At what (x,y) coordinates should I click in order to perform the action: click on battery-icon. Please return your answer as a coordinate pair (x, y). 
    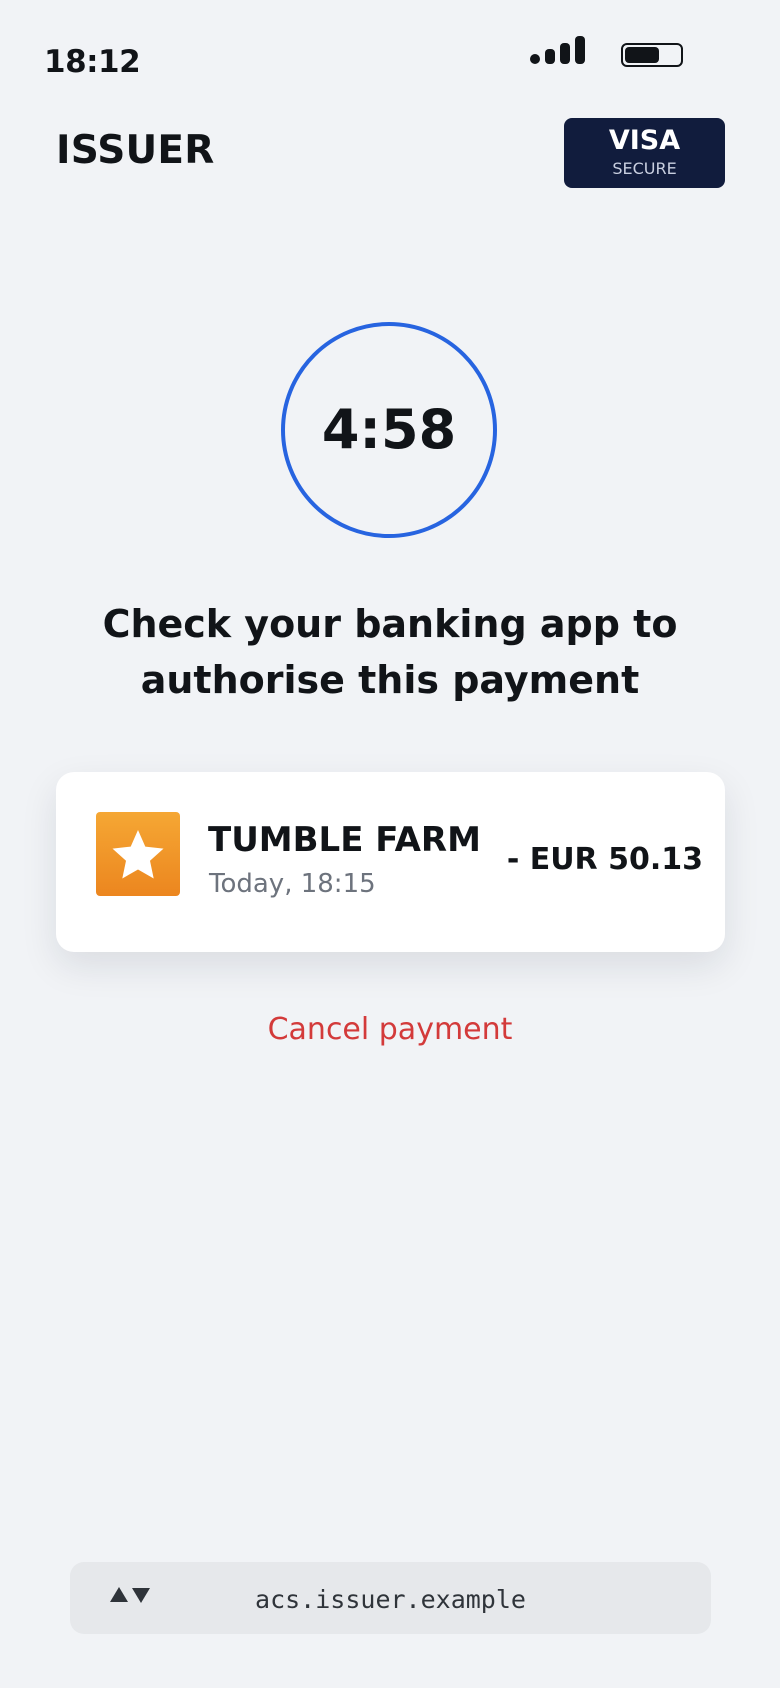
    Looking at the image, I should click on (652, 55).